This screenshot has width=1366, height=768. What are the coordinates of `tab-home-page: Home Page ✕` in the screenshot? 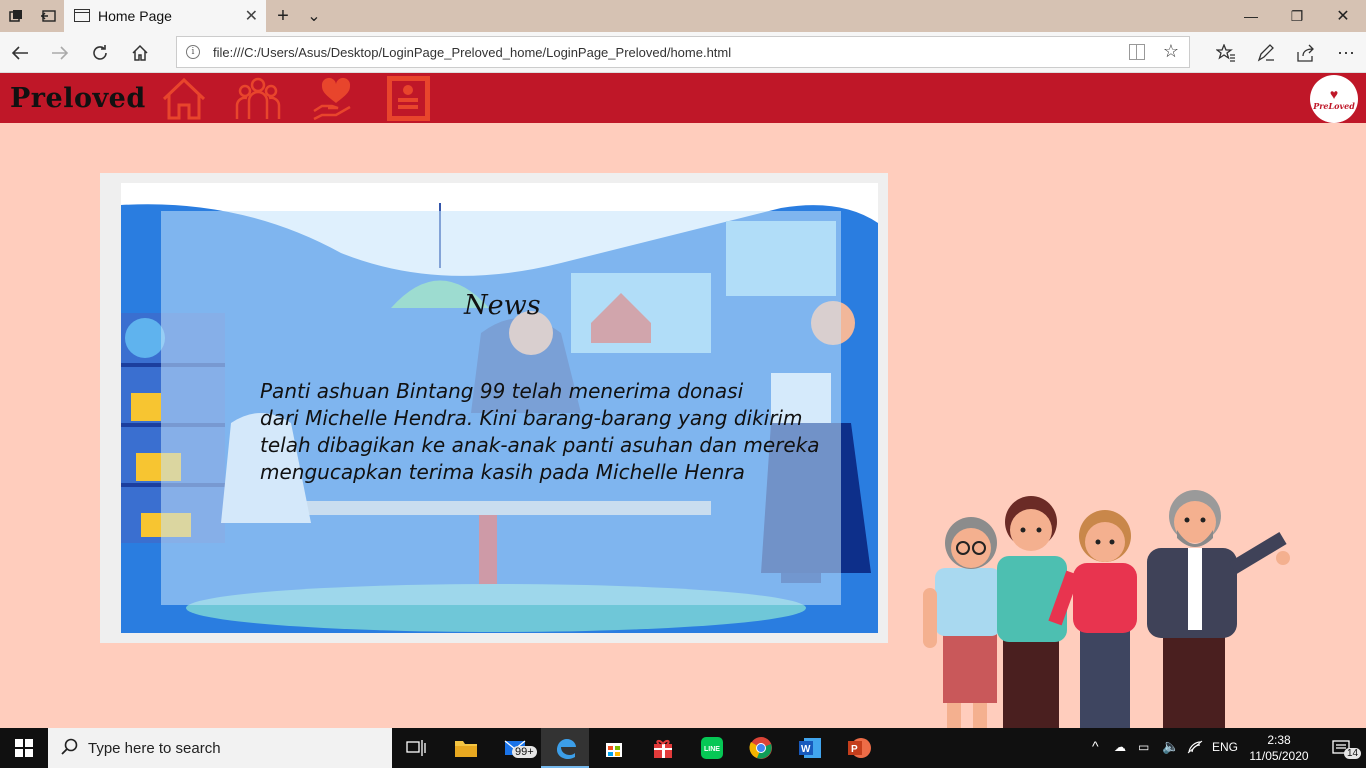 It's located at (165, 16).